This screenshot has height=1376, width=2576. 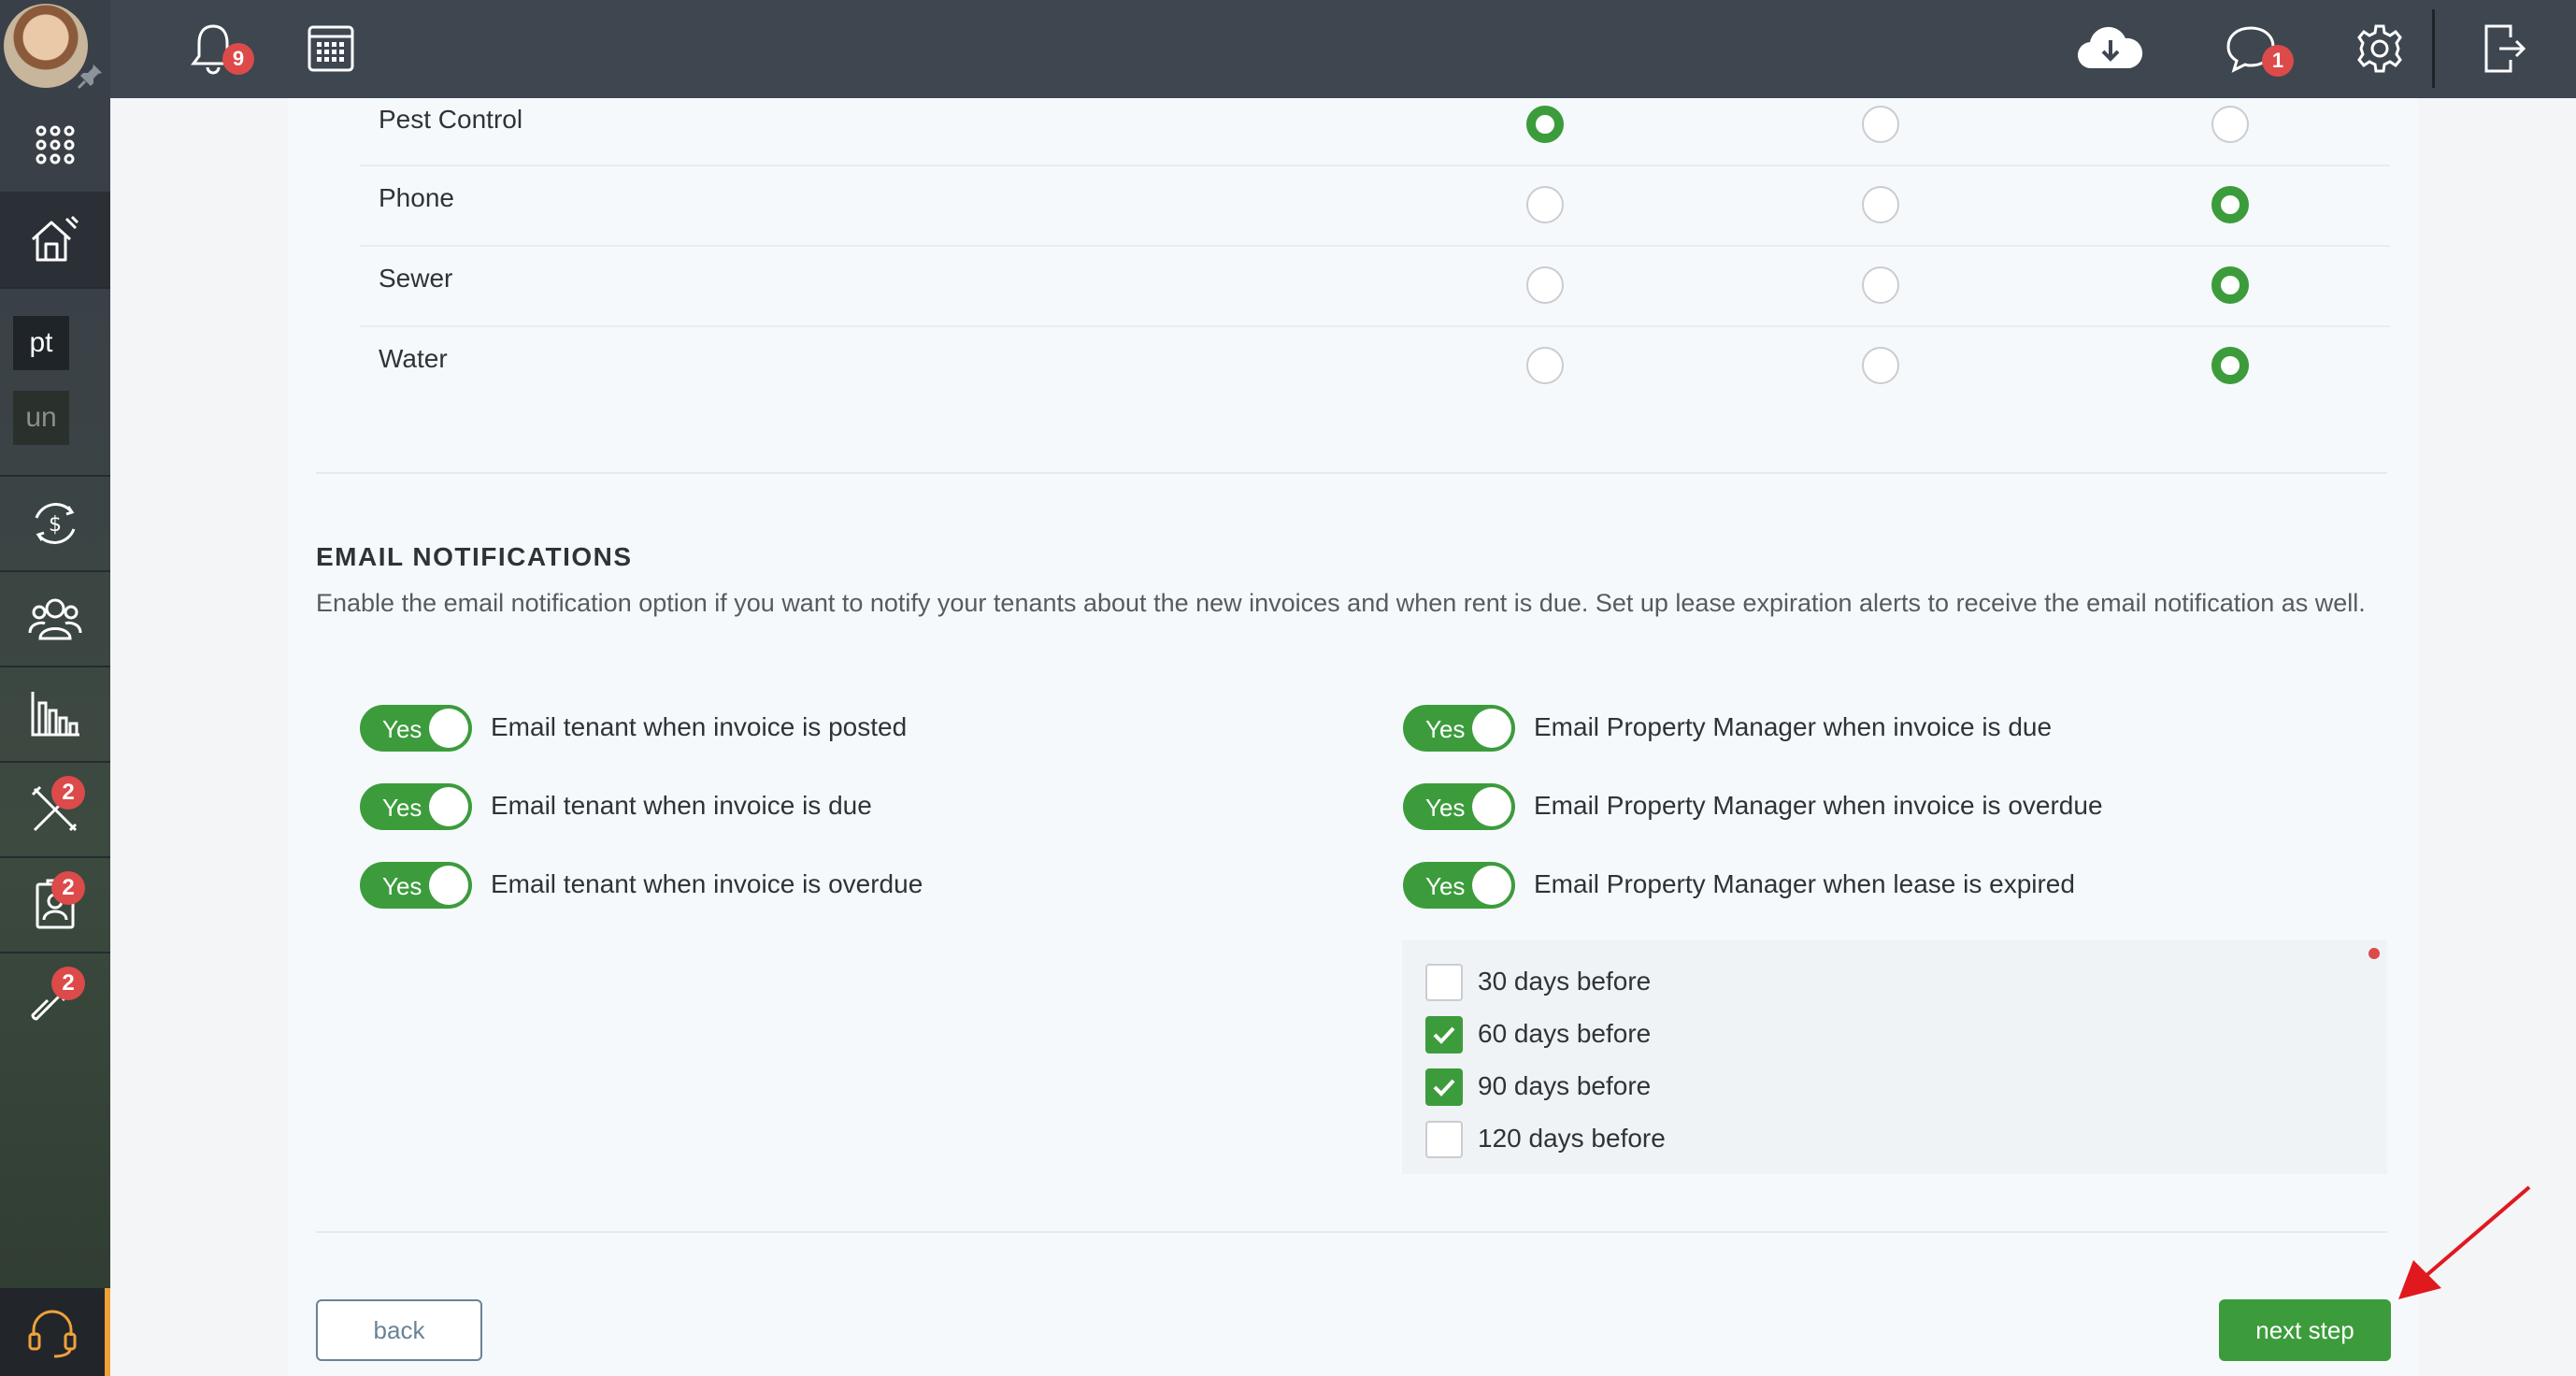 I want to click on checkbox-label: 30 days before, so click(x=1565, y=981).